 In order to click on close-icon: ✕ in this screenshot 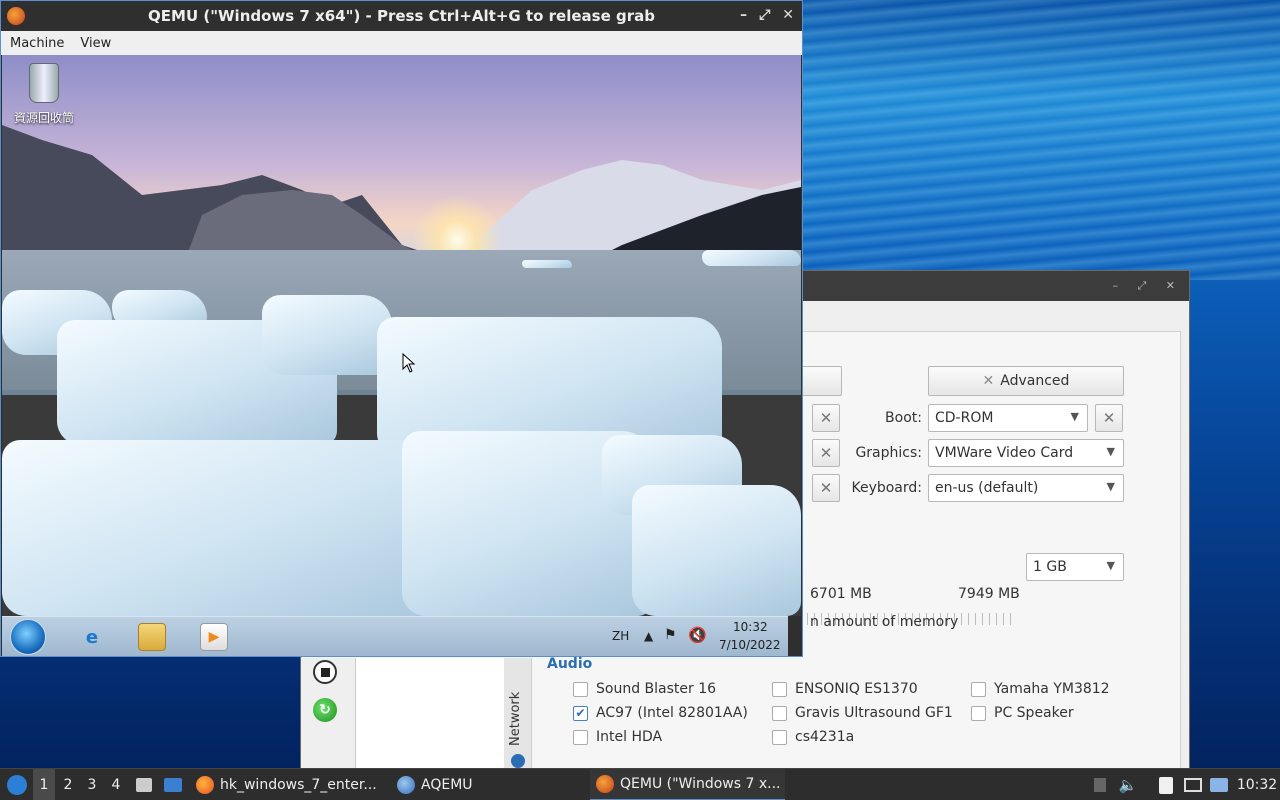, I will do `click(788, 15)`.